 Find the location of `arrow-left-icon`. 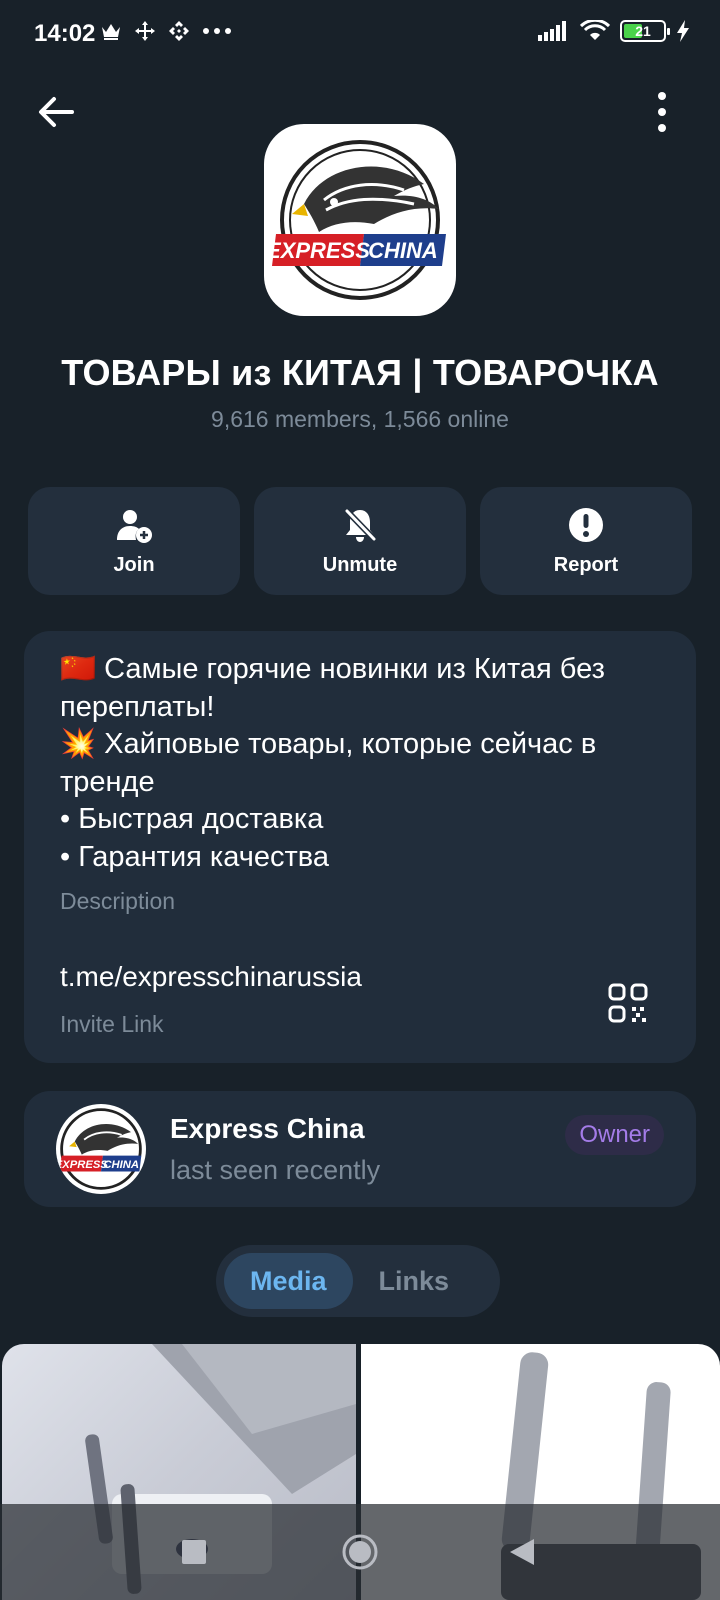

arrow-left-icon is located at coordinates (56, 112).